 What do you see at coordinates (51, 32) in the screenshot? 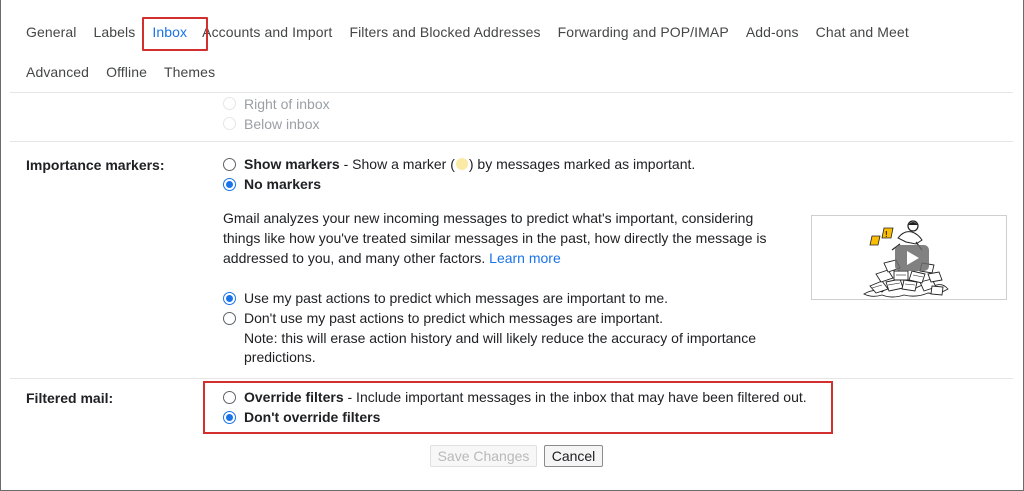
I see `tab-general: General` at bounding box center [51, 32].